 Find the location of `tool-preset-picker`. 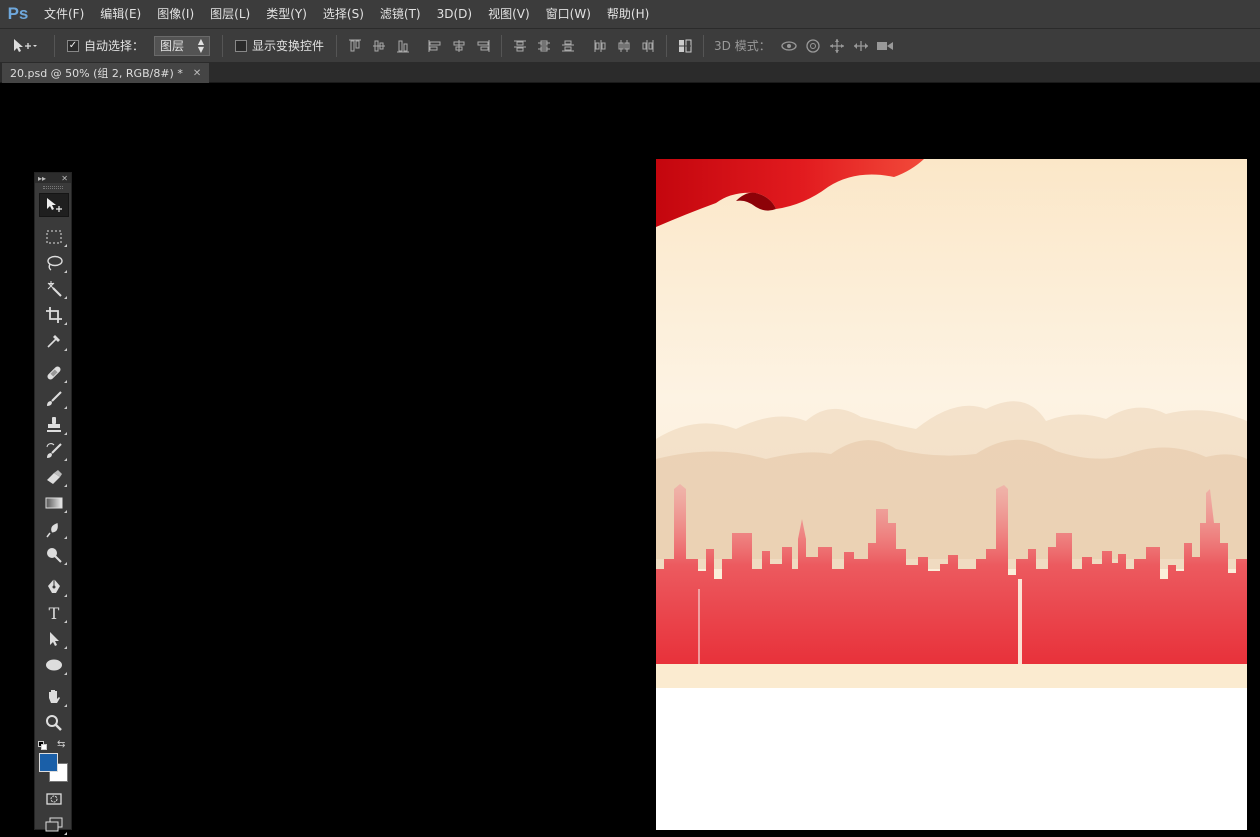

tool-preset-picker is located at coordinates (24, 46).